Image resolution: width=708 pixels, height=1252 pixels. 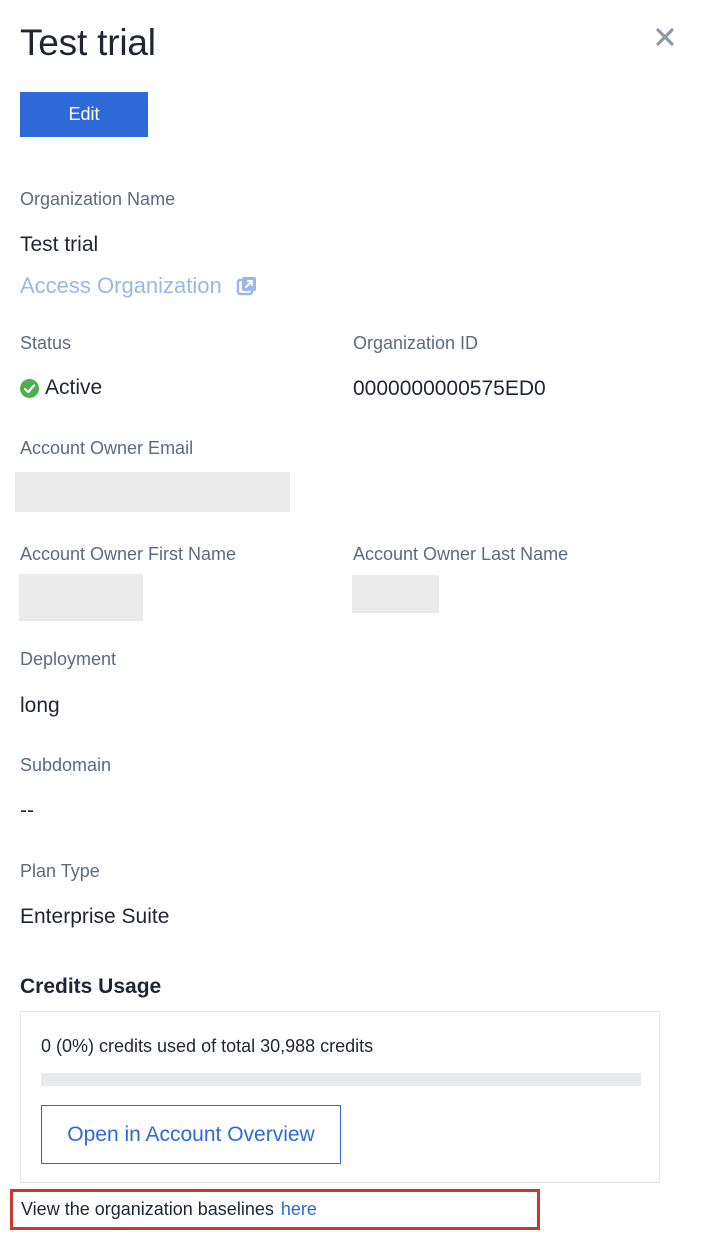 I want to click on credits-progress-bar, so click(x=341, y=1079).